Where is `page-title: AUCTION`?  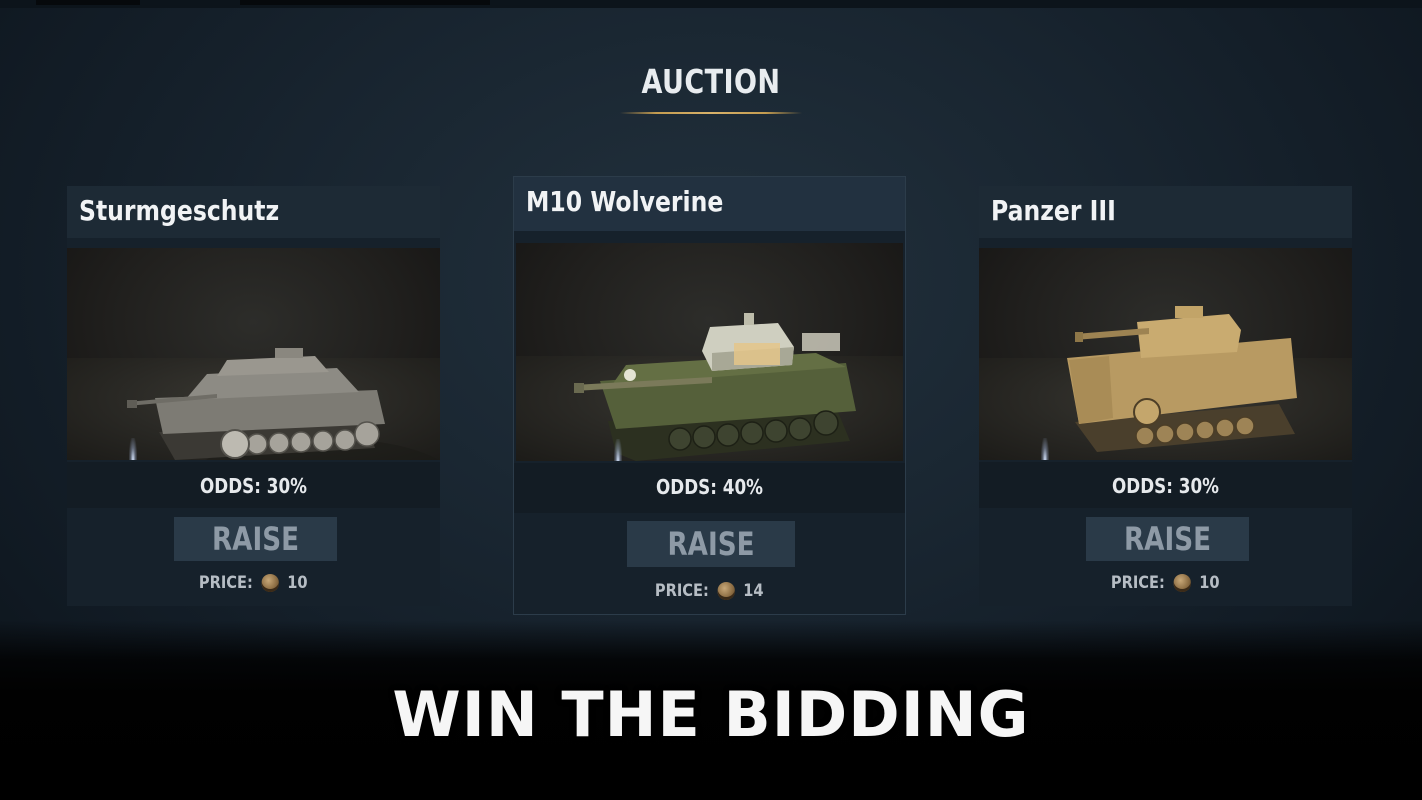 page-title: AUCTION is located at coordinates (711, 81).